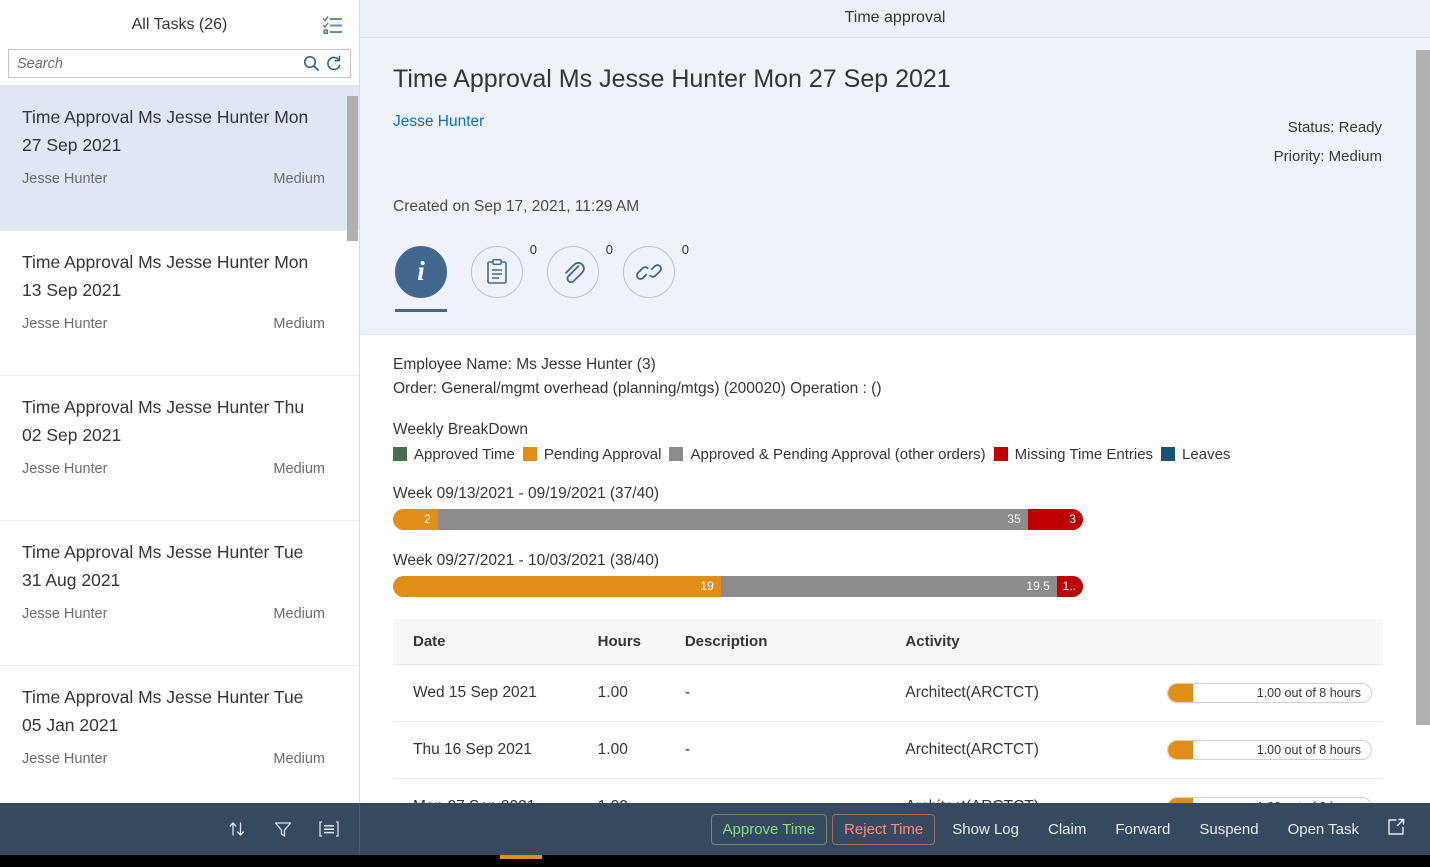 This screenshot has width=1430, height=867. I want to click on task-list-title: All Tasks (26), so click(179, 24).